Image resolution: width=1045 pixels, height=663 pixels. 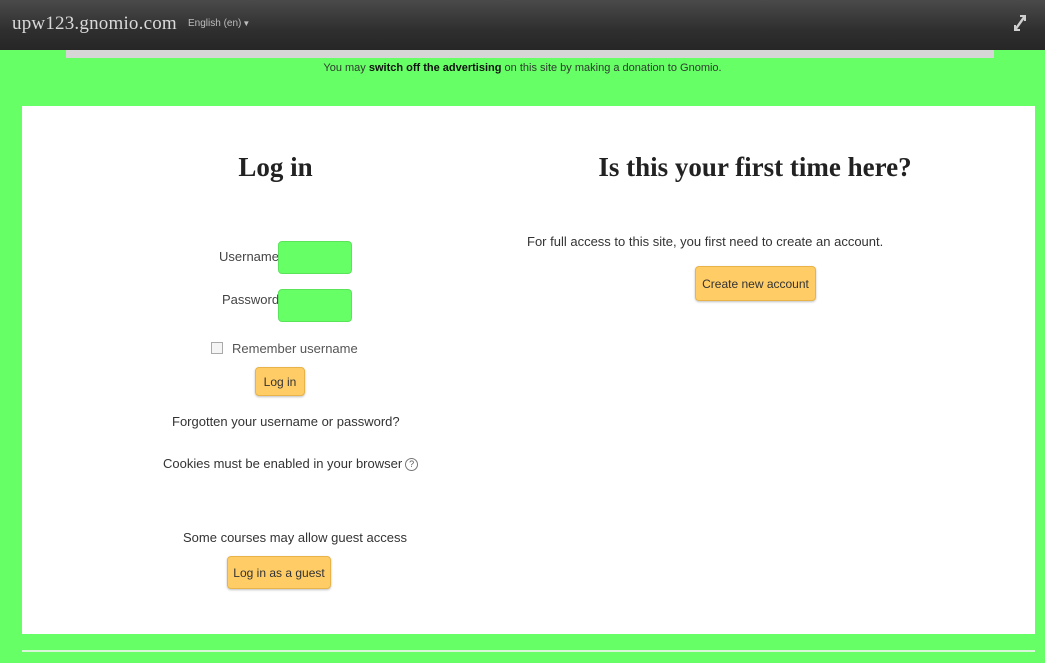 I want to click on first-time-title: Is this your first time here?, so click(x=755, y=167).